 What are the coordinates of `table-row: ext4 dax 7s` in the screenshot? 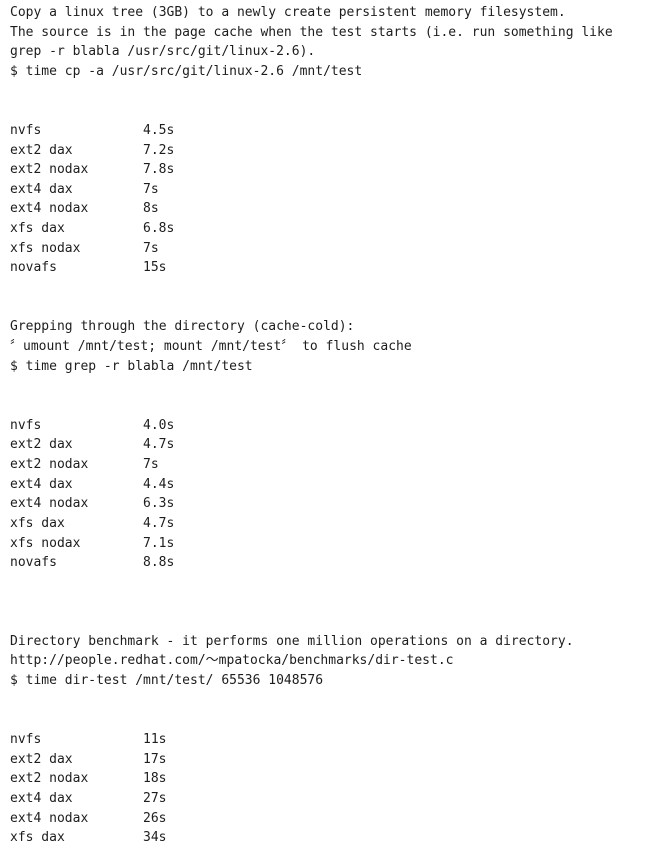 It's located at (175, 190).